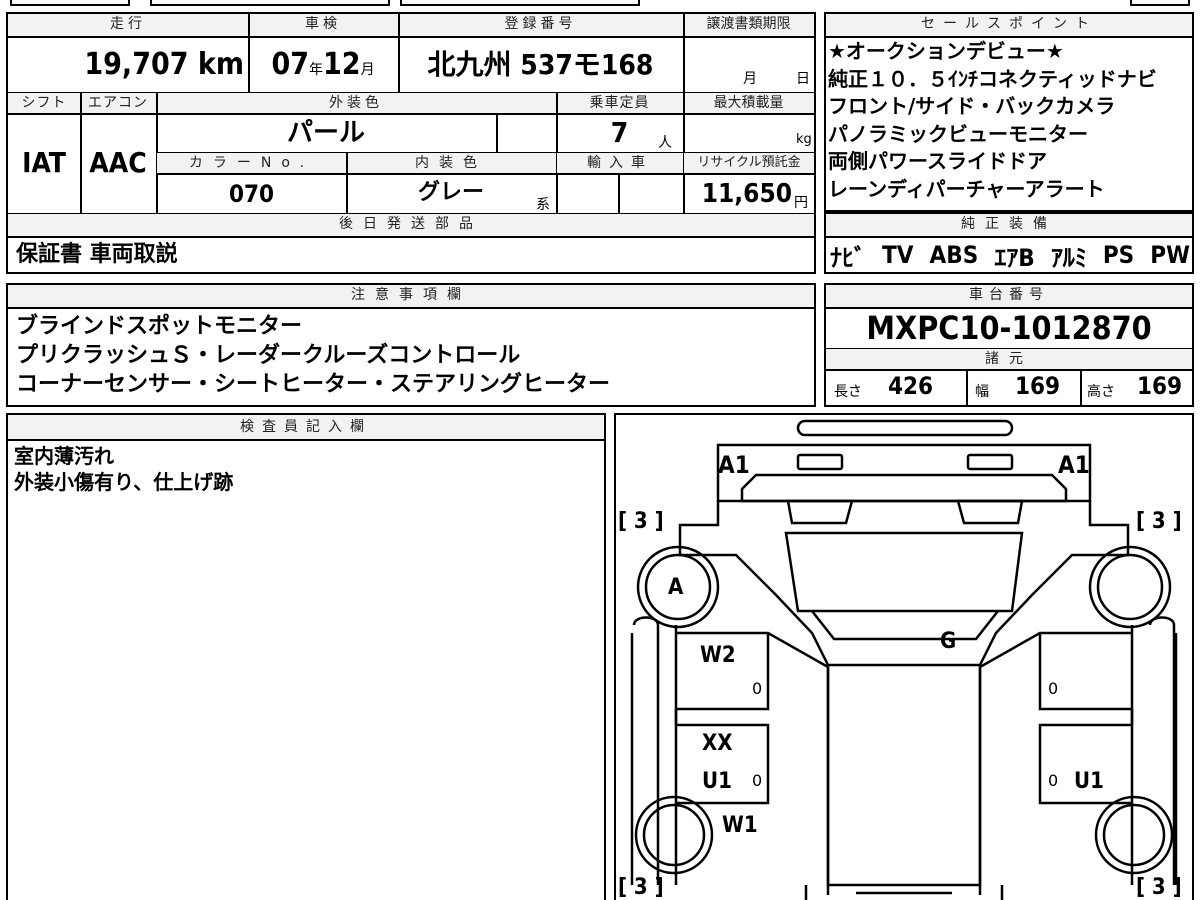 The height and width of the screenshot is (900, 1200). What do you see at coordinates (665, 143) in the screenshot?
I see `capacity-unit: 人` at bounding box center [665, 143].